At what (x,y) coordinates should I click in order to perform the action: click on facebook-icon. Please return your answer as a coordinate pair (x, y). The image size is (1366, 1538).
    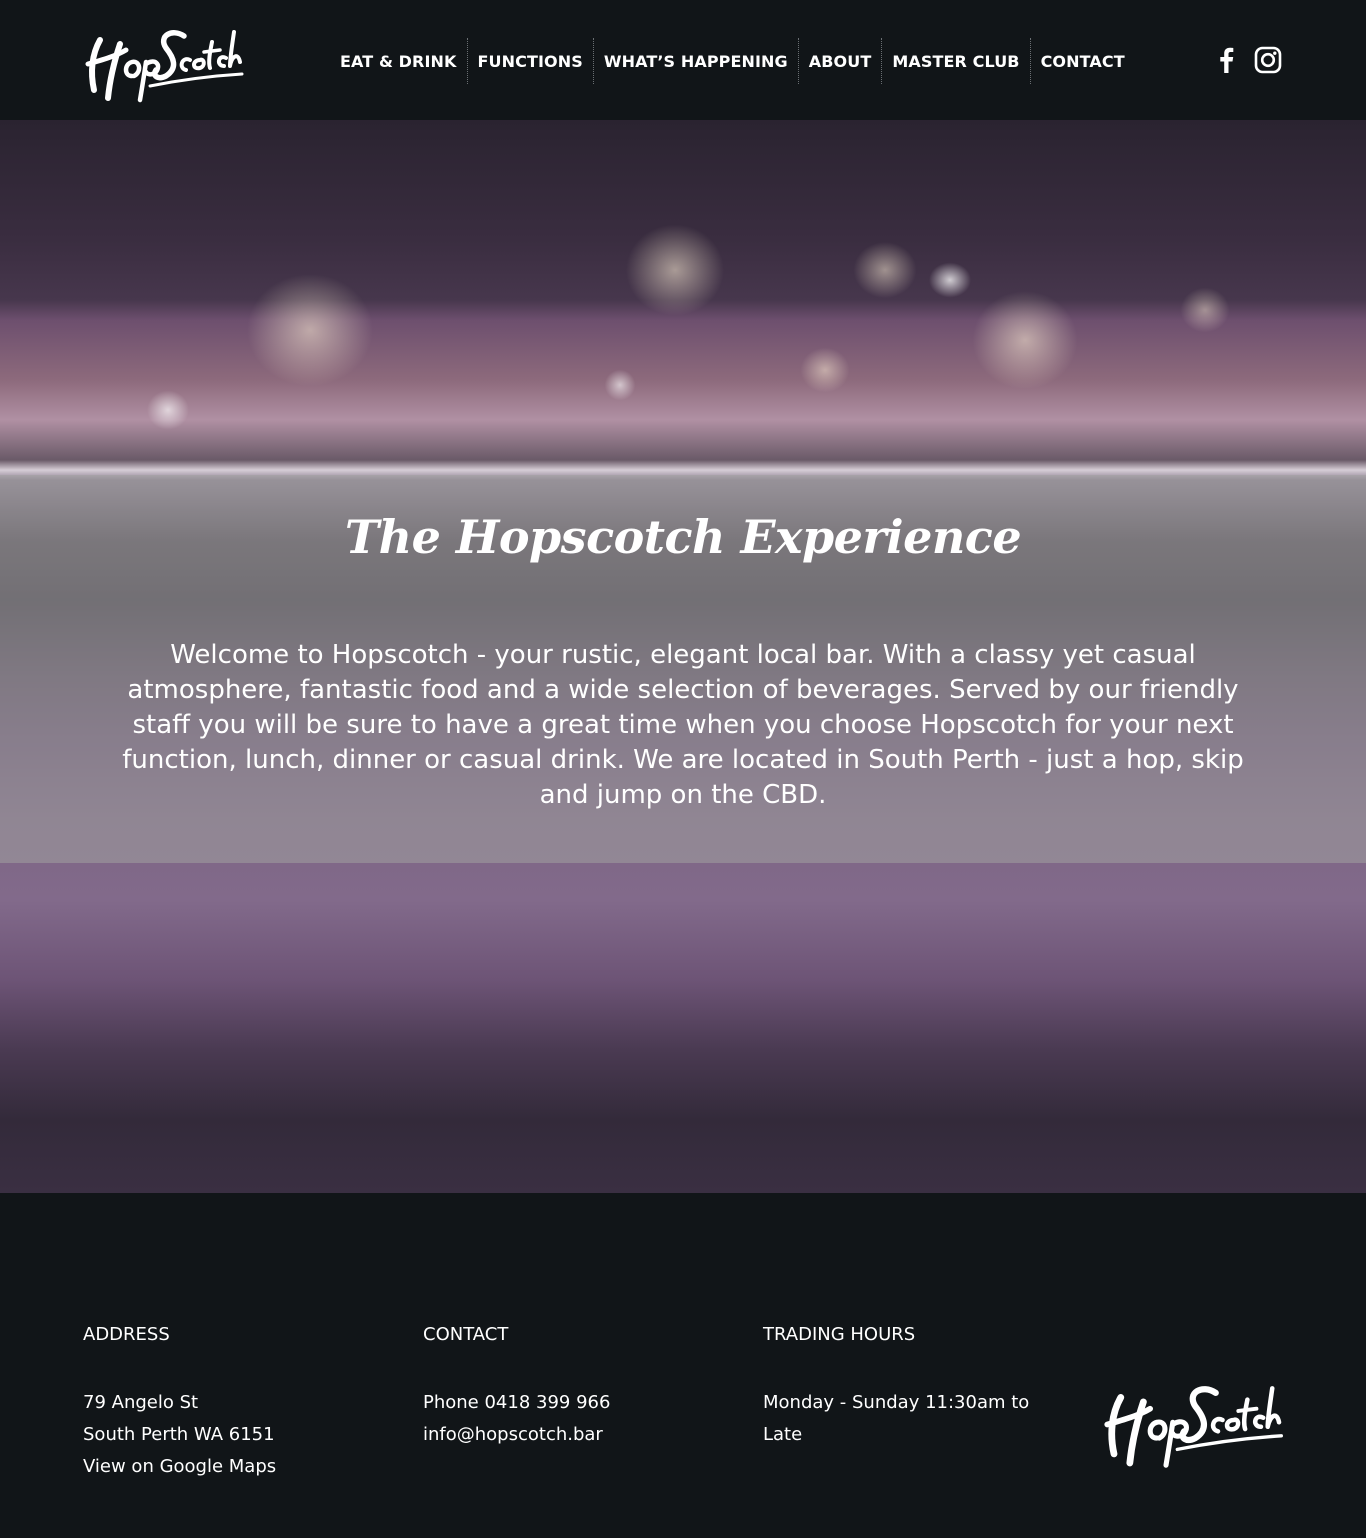
    Looking at the image, I should click on (1226, 60).